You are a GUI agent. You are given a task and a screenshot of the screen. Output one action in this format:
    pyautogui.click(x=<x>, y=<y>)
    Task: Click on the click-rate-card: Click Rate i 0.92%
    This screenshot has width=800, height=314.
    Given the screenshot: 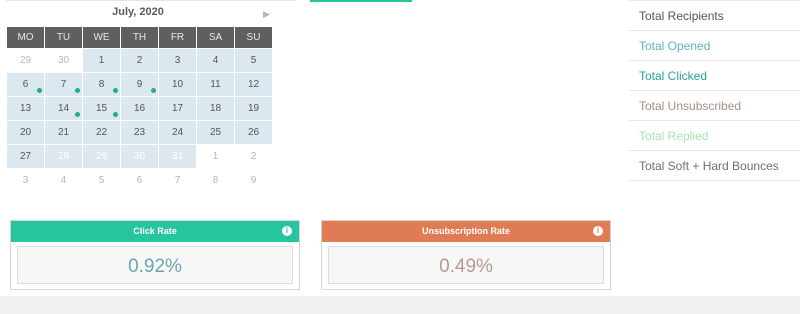 What is the action you would take?
    pyautogui.click(x=155, y=255)
    